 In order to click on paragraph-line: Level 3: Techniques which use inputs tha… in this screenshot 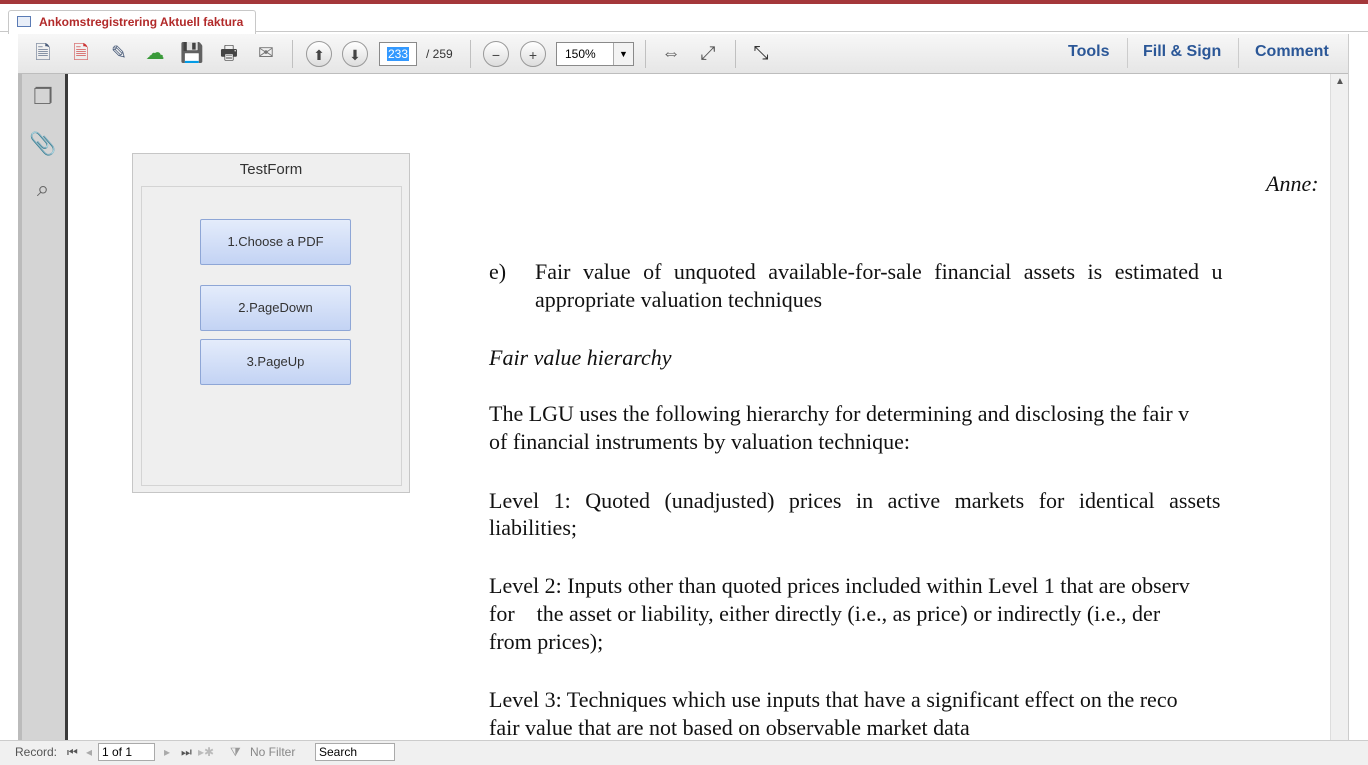, I will do `click(833, 699)`.